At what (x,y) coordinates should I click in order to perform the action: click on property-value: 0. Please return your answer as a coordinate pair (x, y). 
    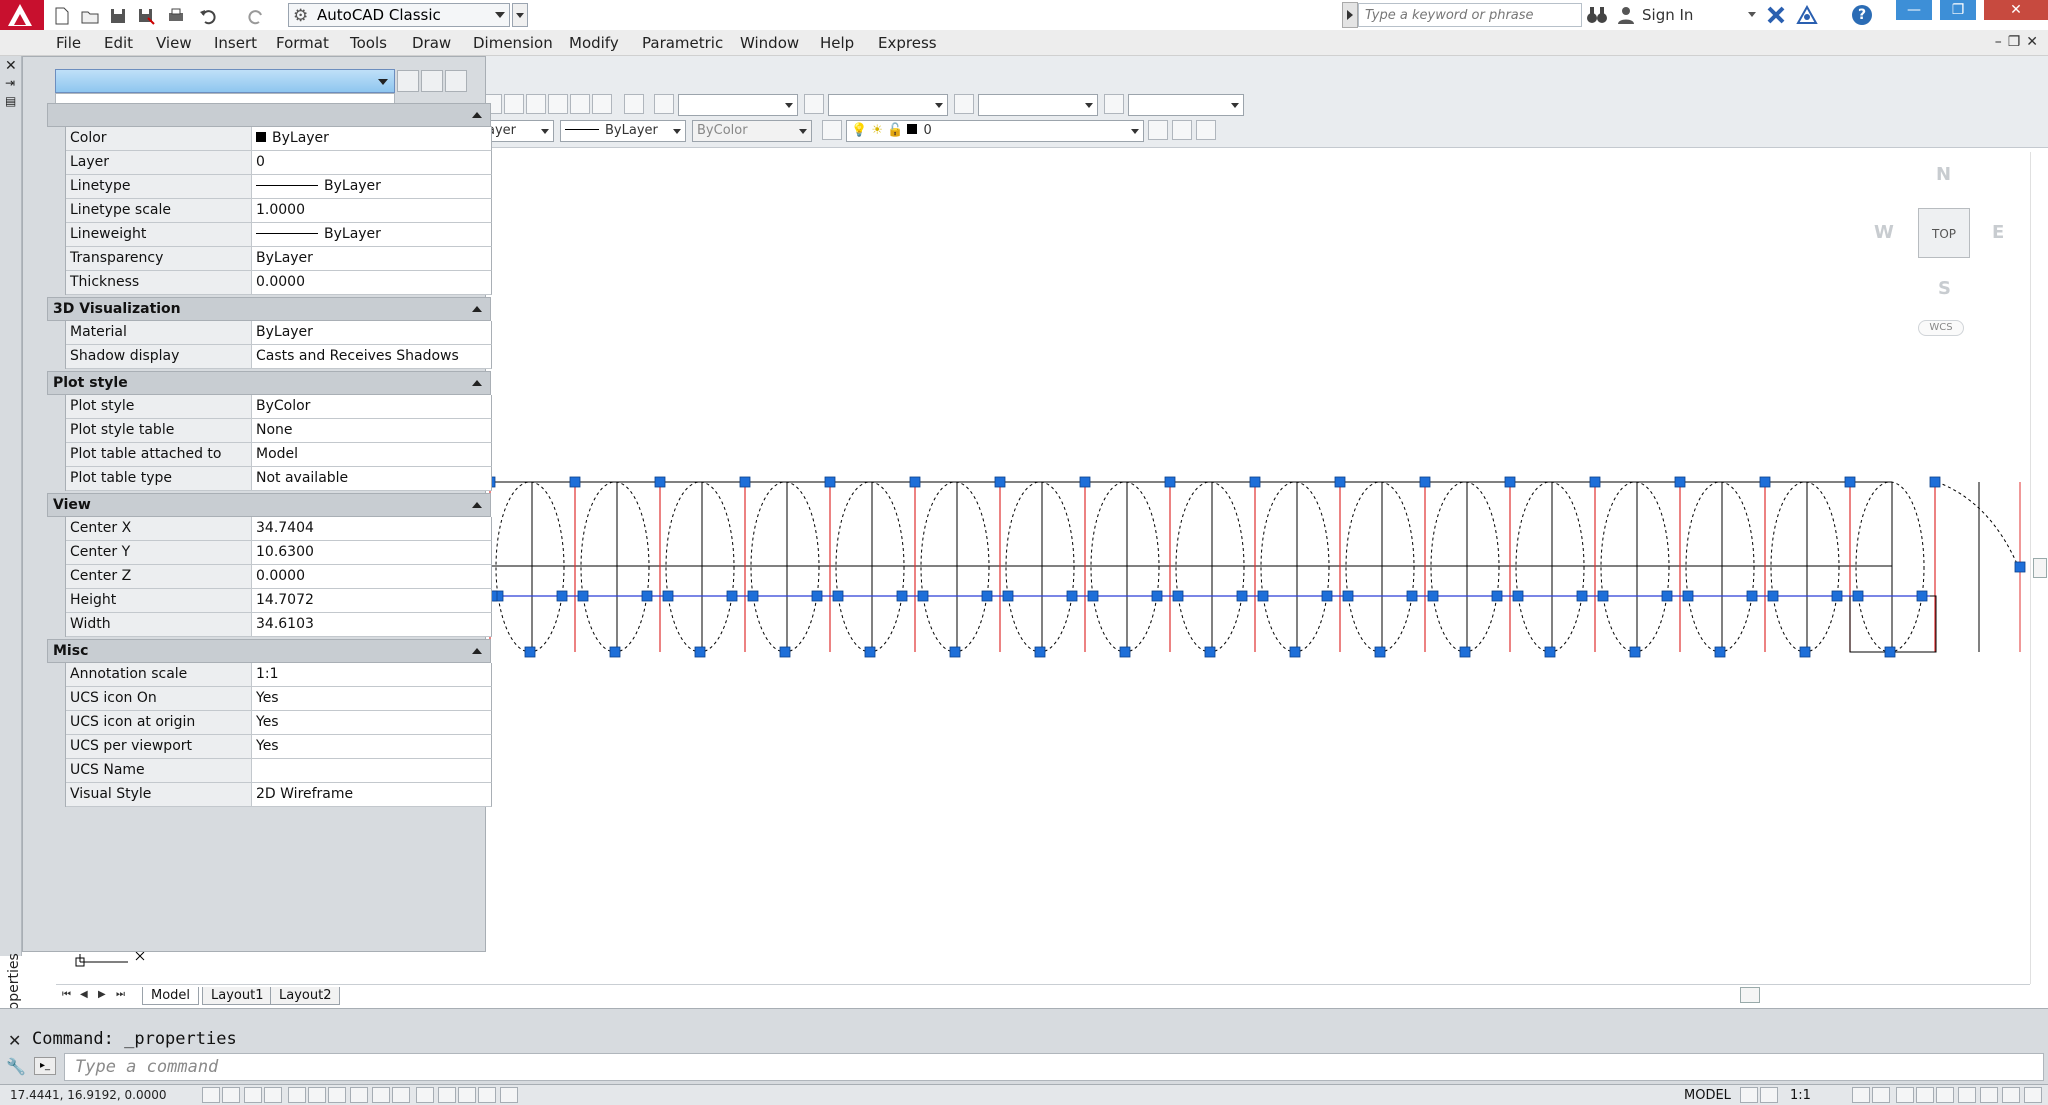
    Looking at the image, I should click on (372, 163).